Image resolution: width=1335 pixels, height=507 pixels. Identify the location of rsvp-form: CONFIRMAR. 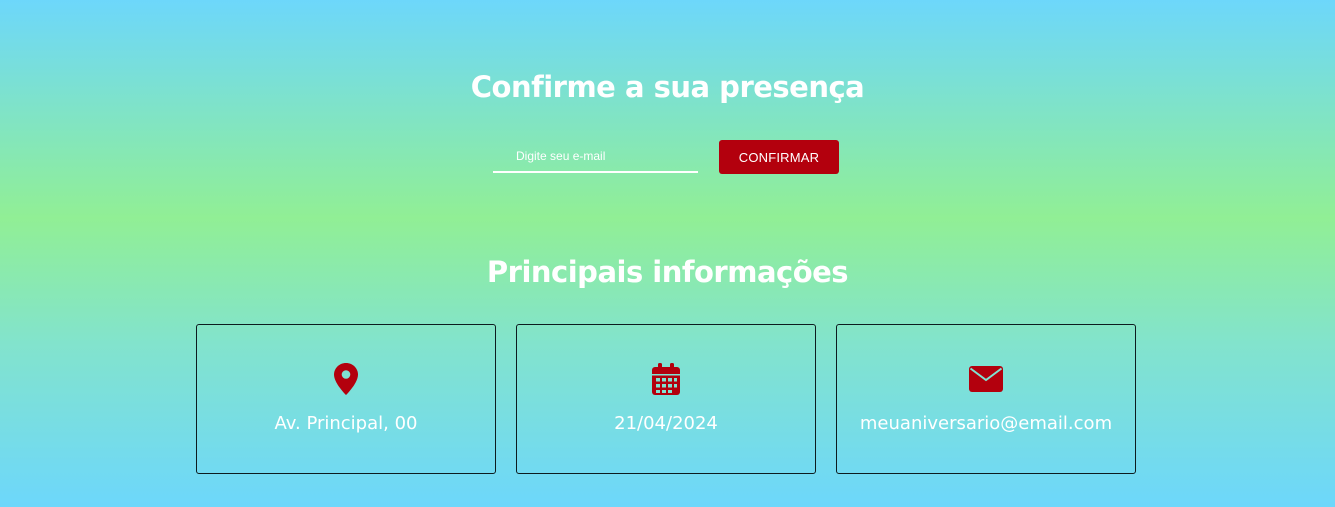
(666, 157).